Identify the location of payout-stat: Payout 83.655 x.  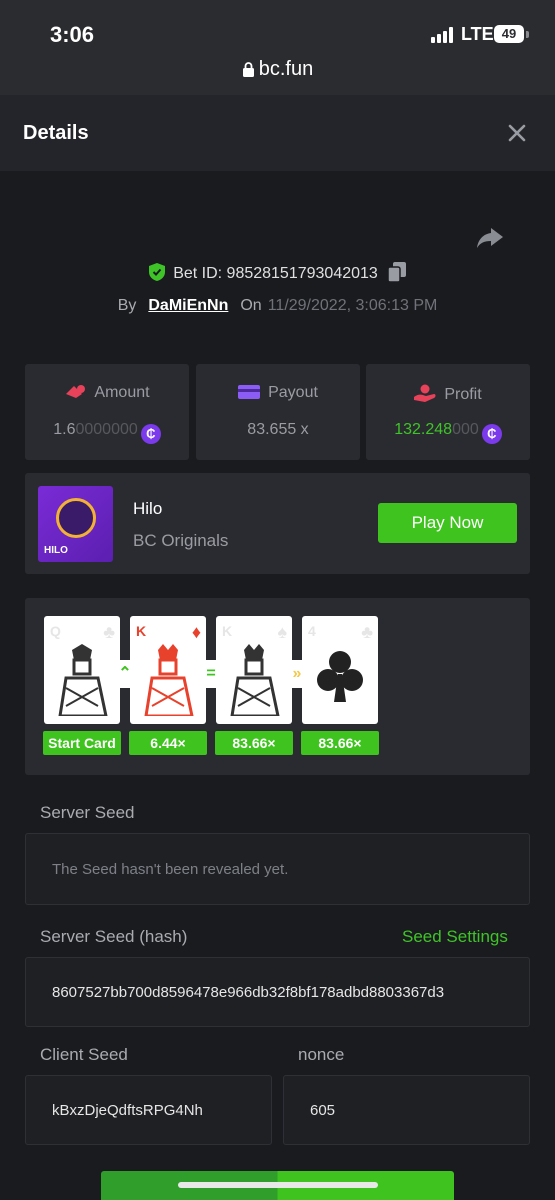
(278, 412).